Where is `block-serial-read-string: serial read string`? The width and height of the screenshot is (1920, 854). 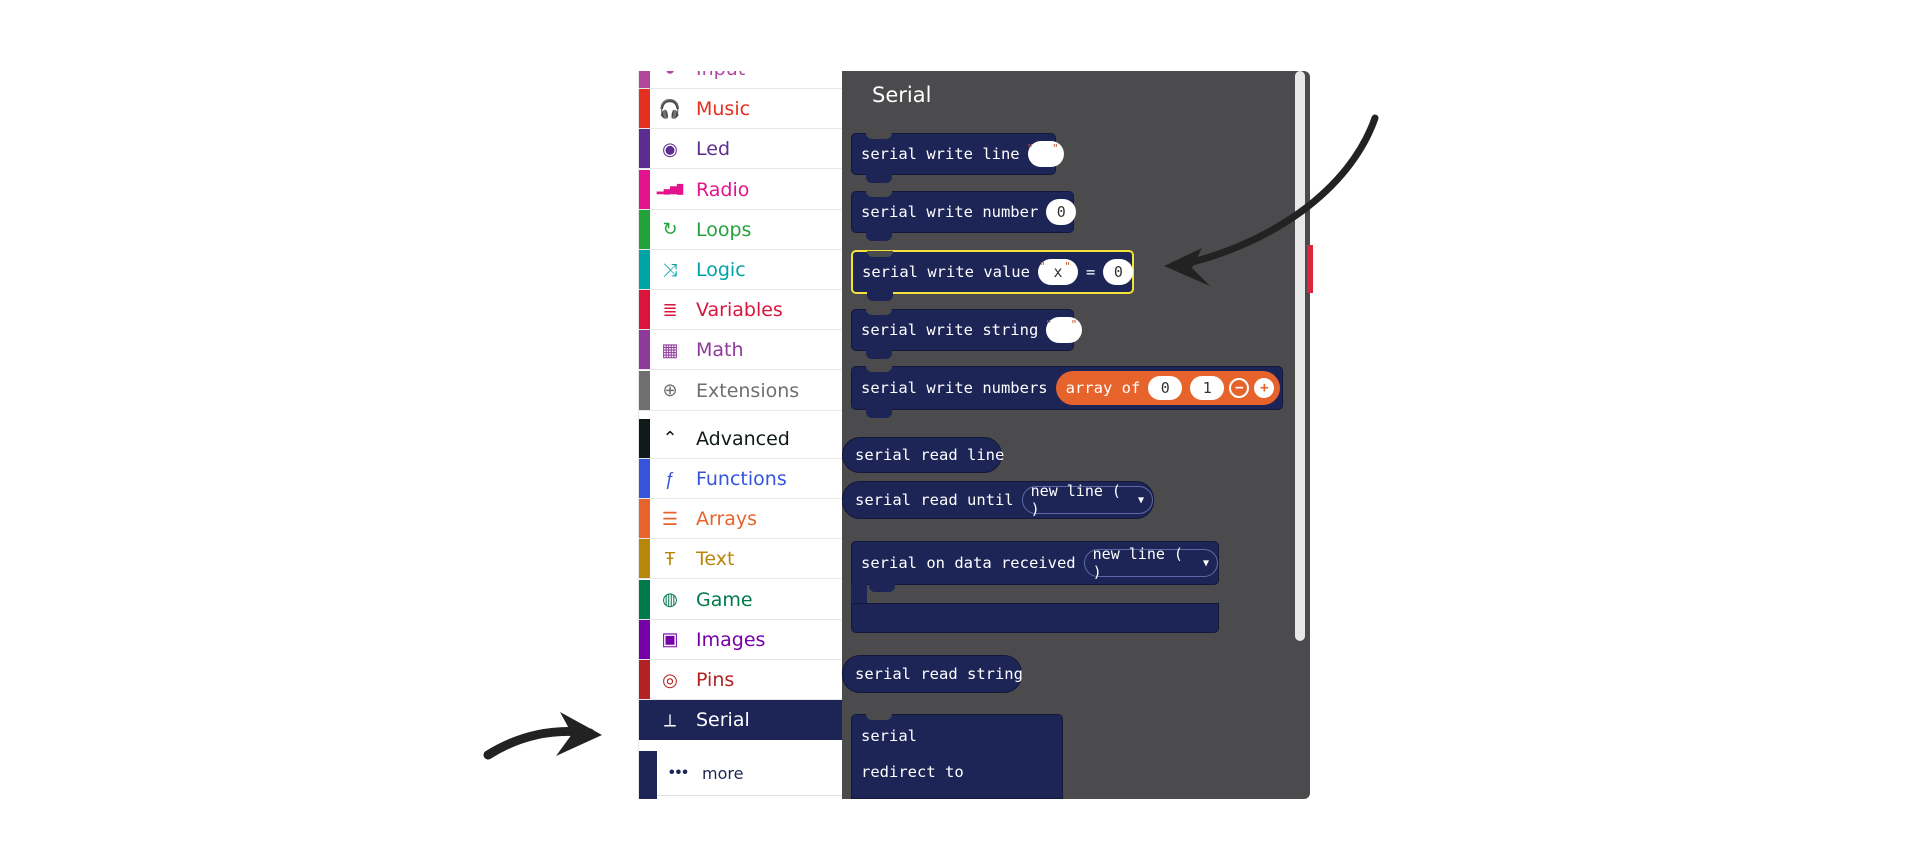 block-serial-read-string: serial read string is located at coordinates (932, 674).